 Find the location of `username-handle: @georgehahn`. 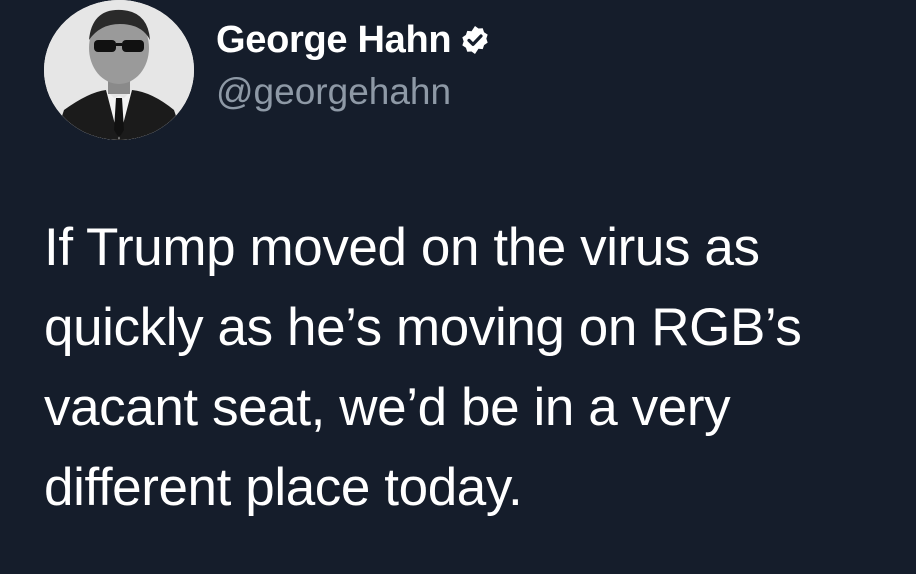

username-handle: @georgehahn is located at coordinates (333, 92).